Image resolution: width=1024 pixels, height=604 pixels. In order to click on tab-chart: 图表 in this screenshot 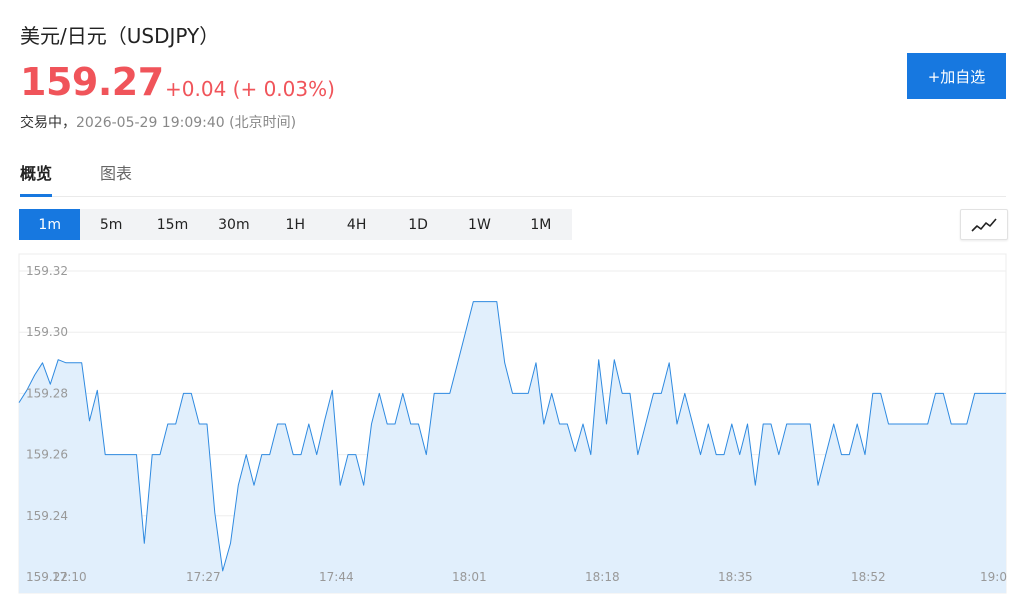, I will do `click(116, 177)`.